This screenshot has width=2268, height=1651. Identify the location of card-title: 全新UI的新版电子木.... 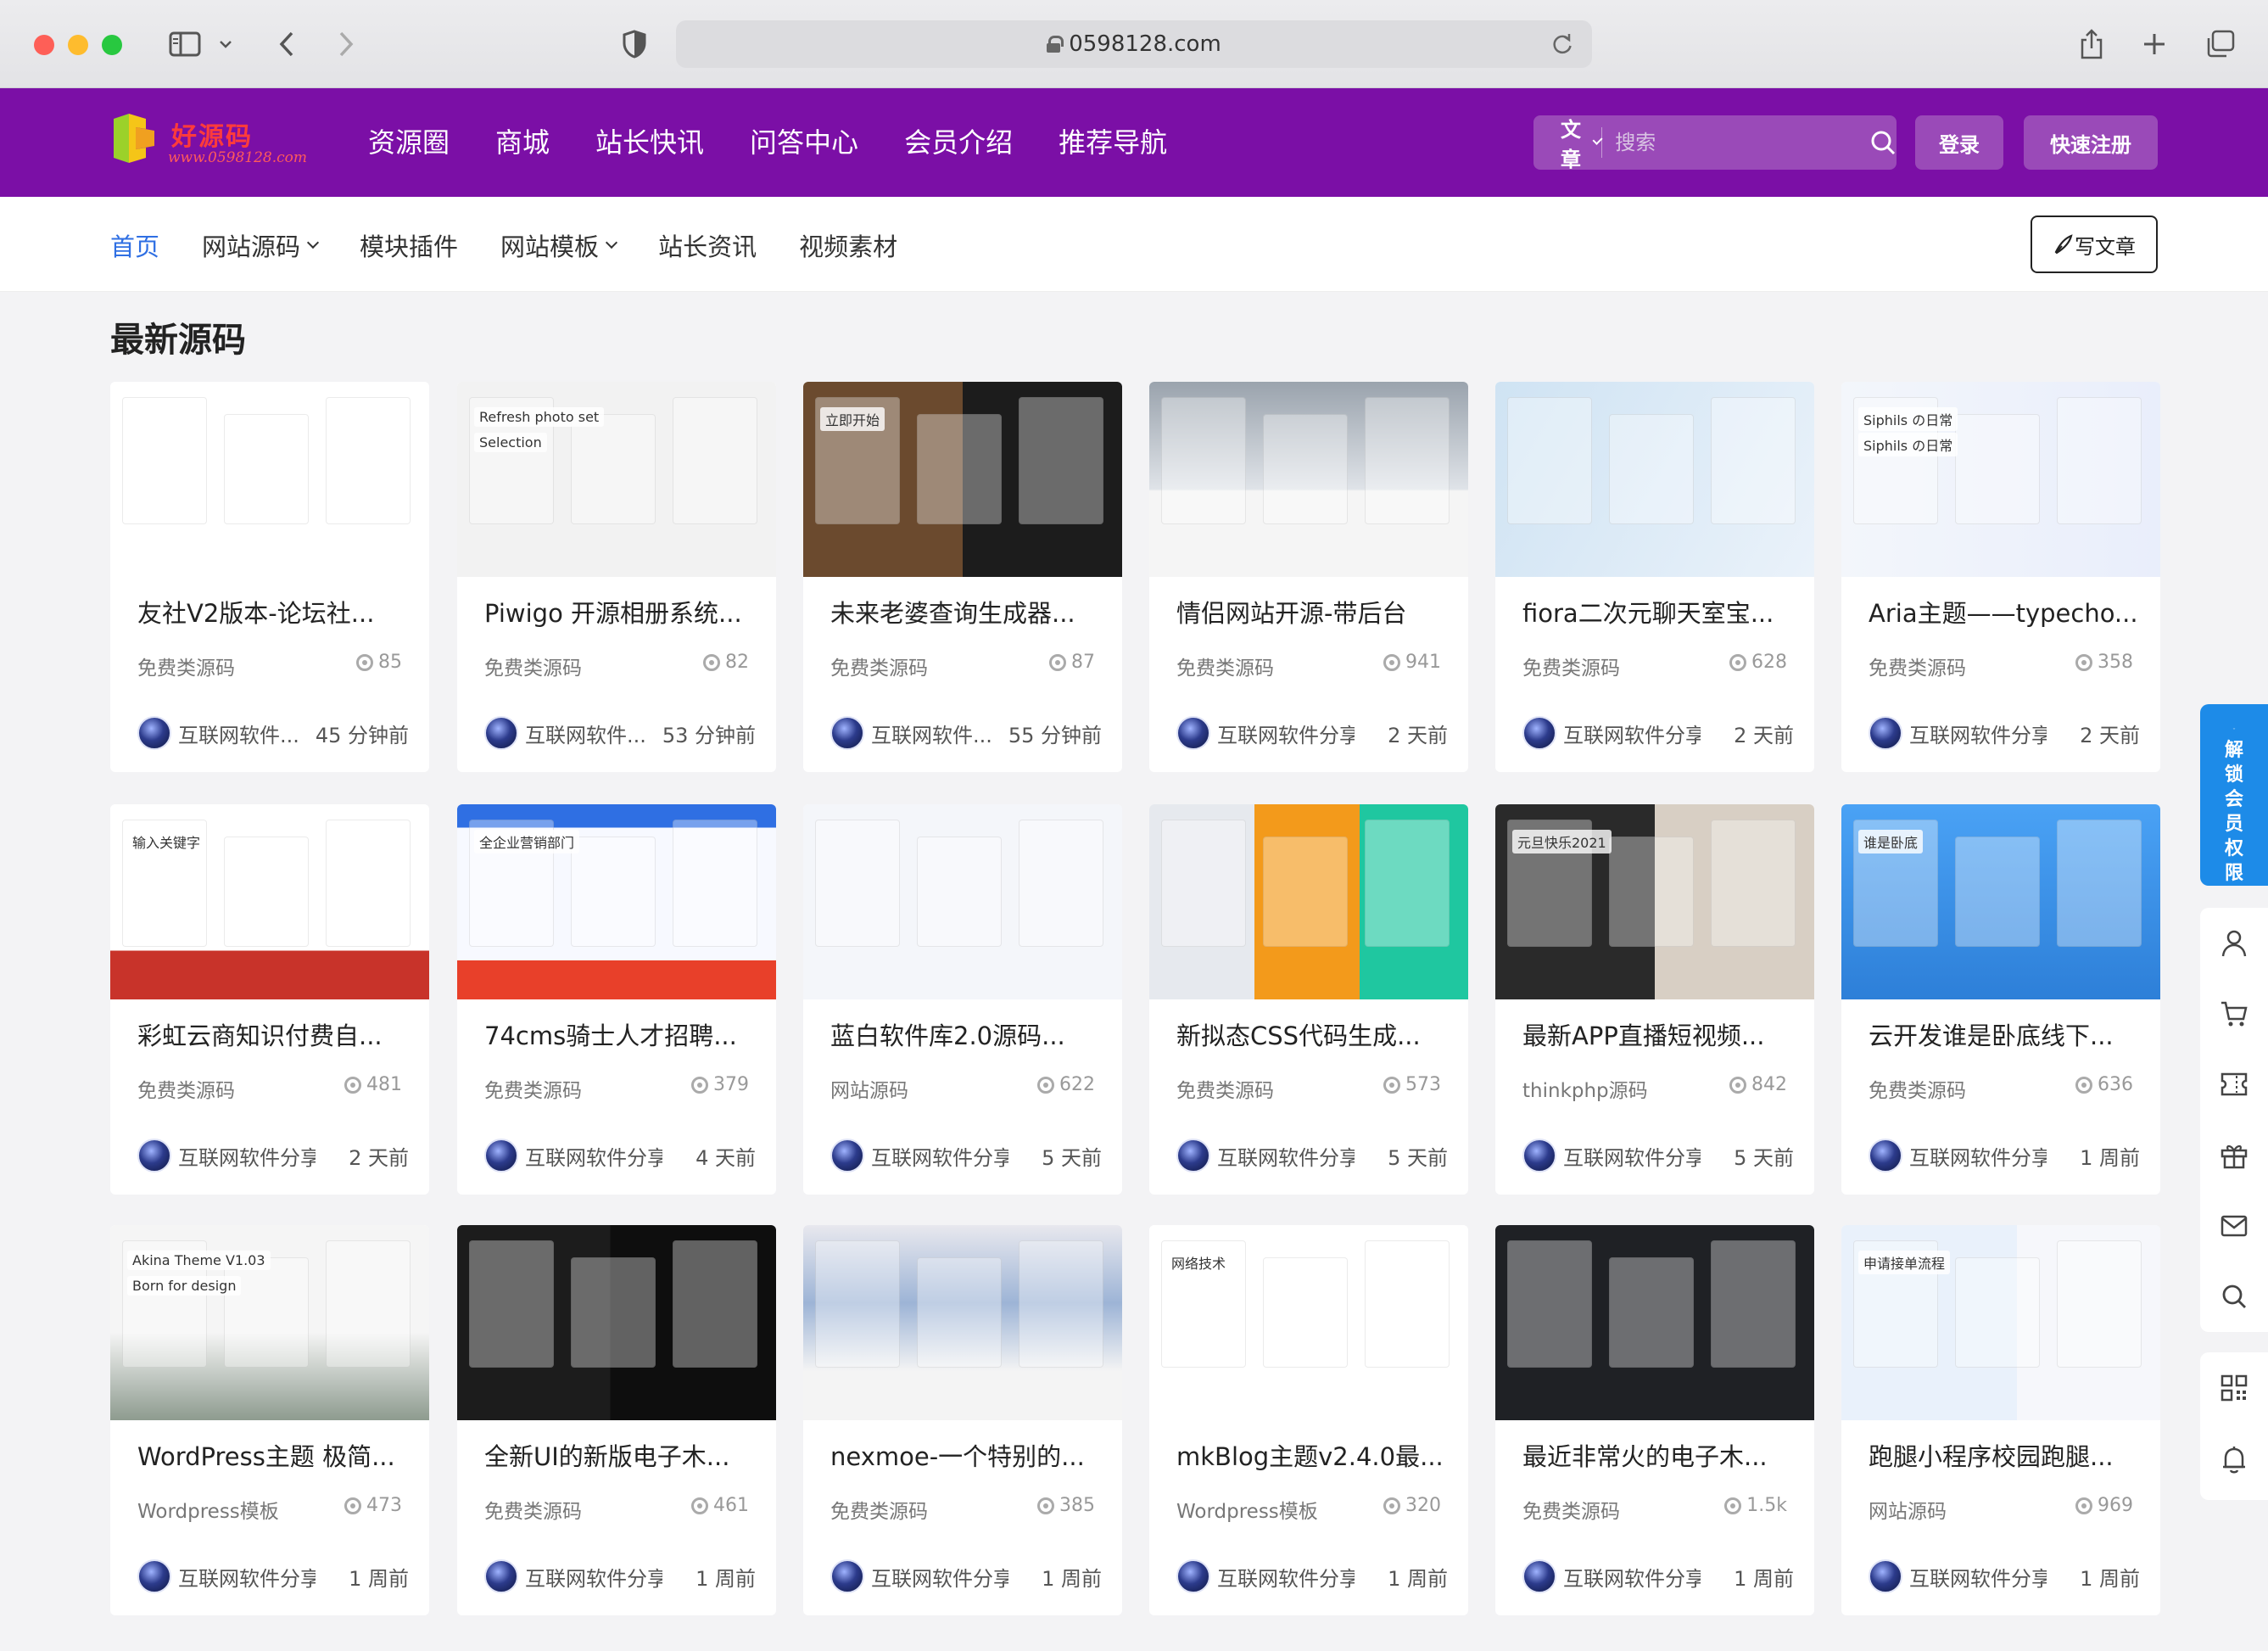
(624, 1455).